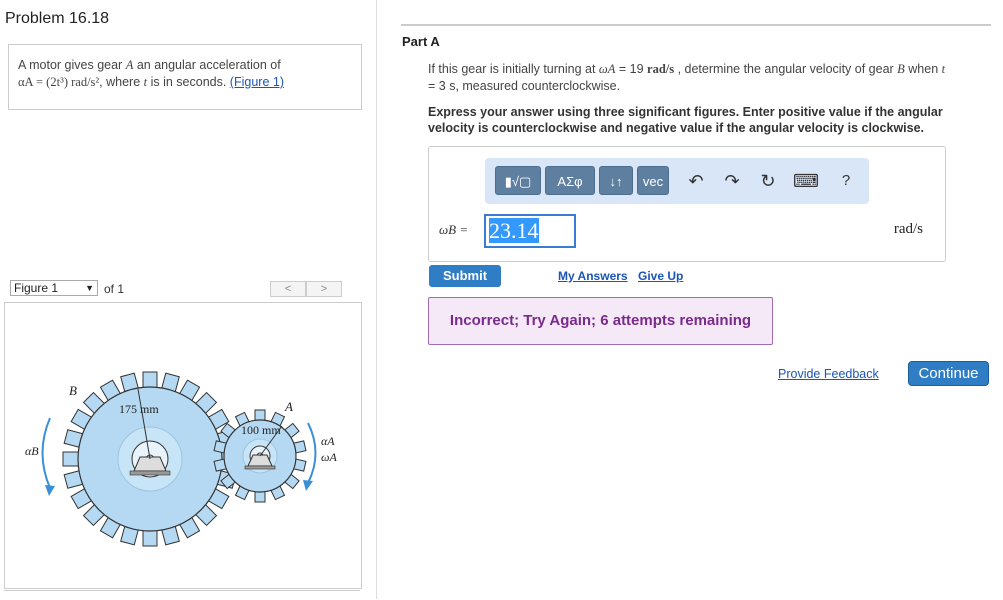 This screenshot has height=600, width=1003. What do you see at coordinates (288, 289) in the screenshot?
I see `prev-figure-button: <` at bounding box center [288, 289].